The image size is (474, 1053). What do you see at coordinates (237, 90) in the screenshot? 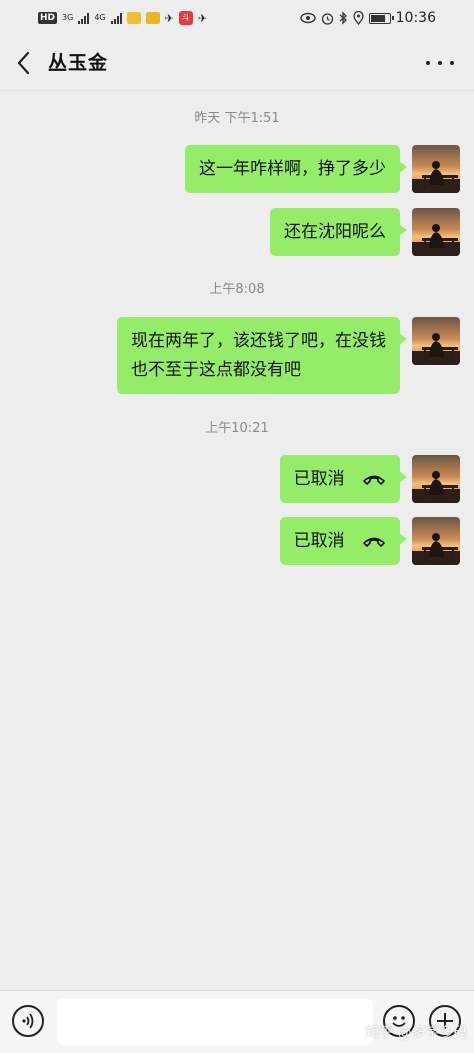
I see `header-divider` at bounding box center [237, 90].